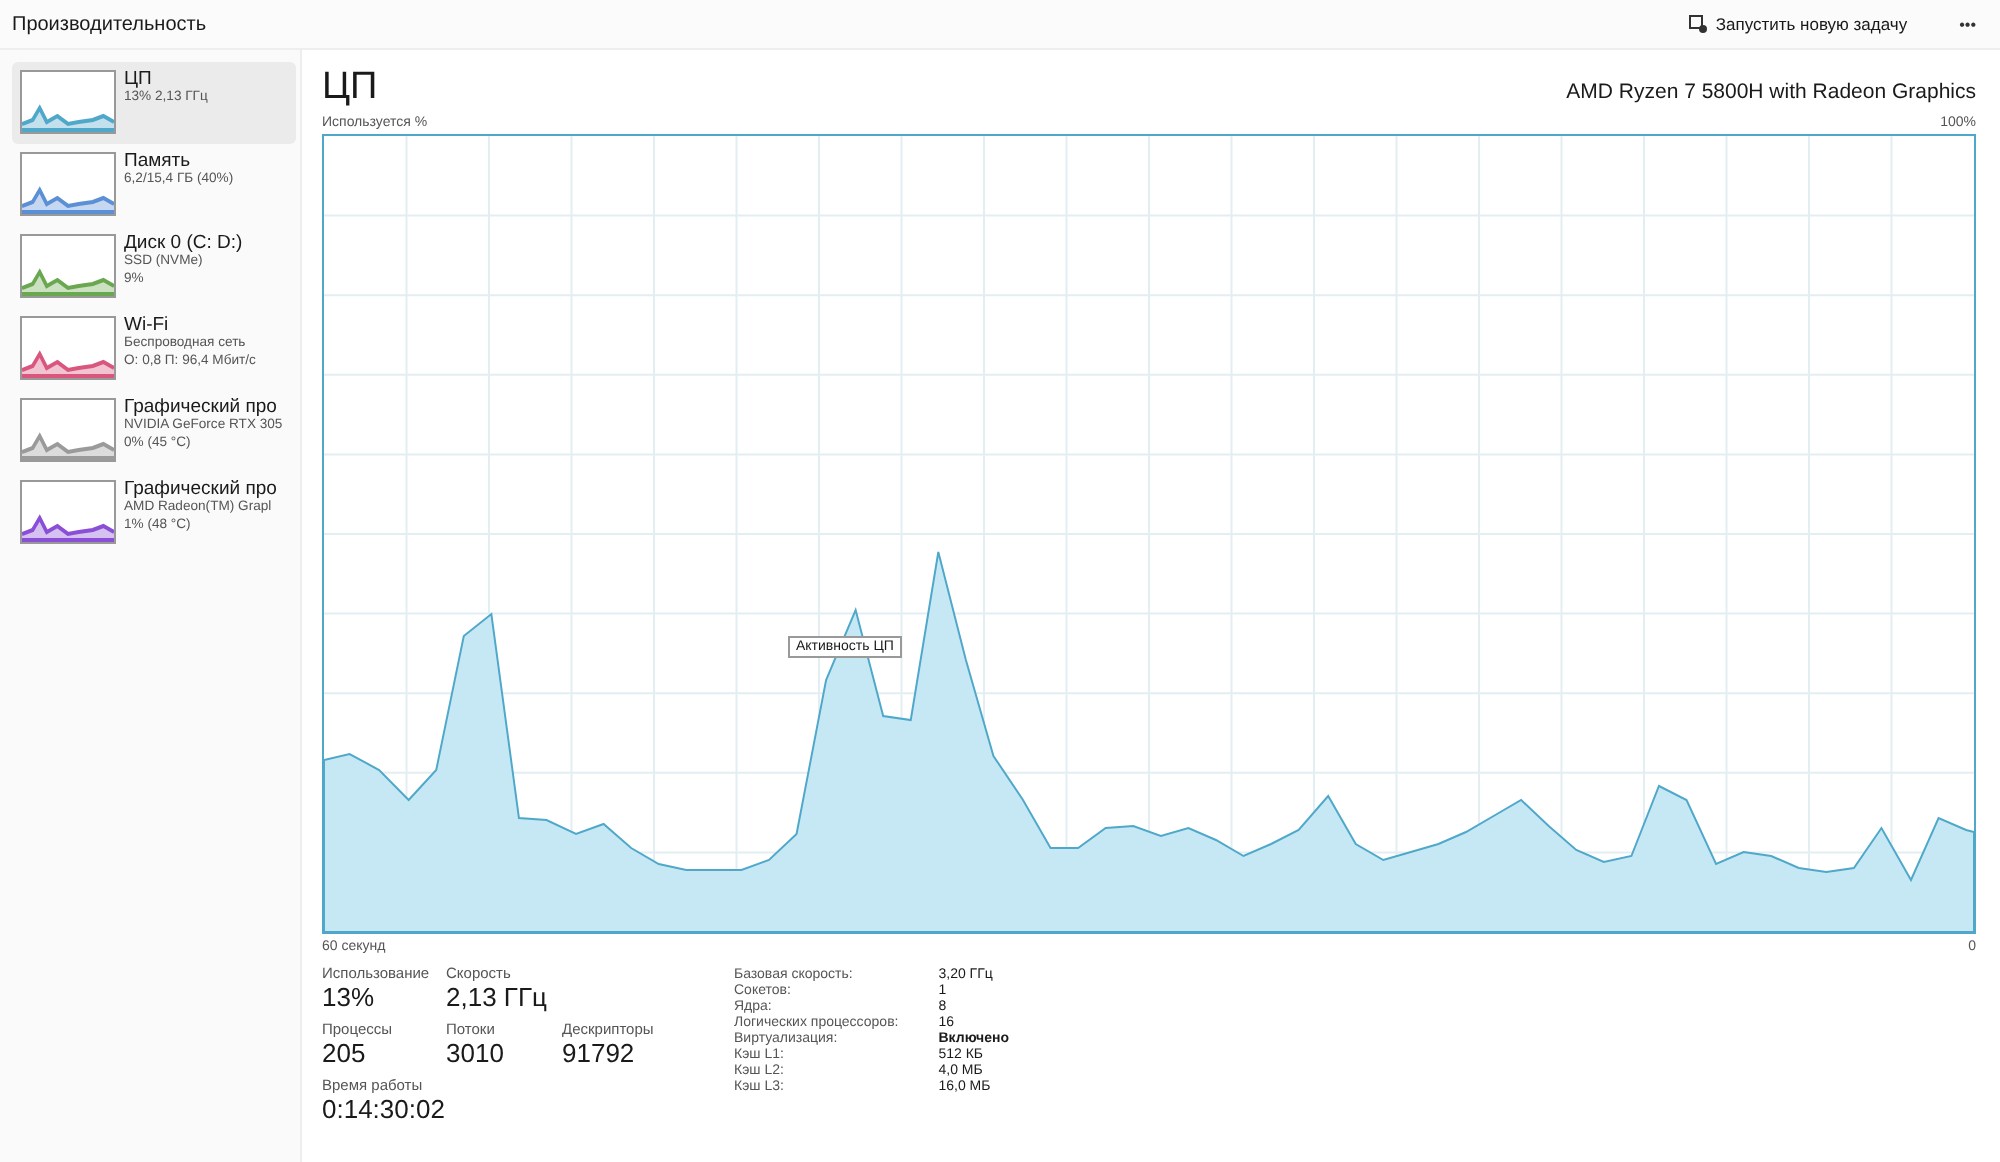 This screenshot has height=1162, width=2000. Describe the element at coordinates (1771, 94) in the screenshot. I see `cpu-model: AMD Ryzen 7 5800H with Radeon Graphics` at that location.